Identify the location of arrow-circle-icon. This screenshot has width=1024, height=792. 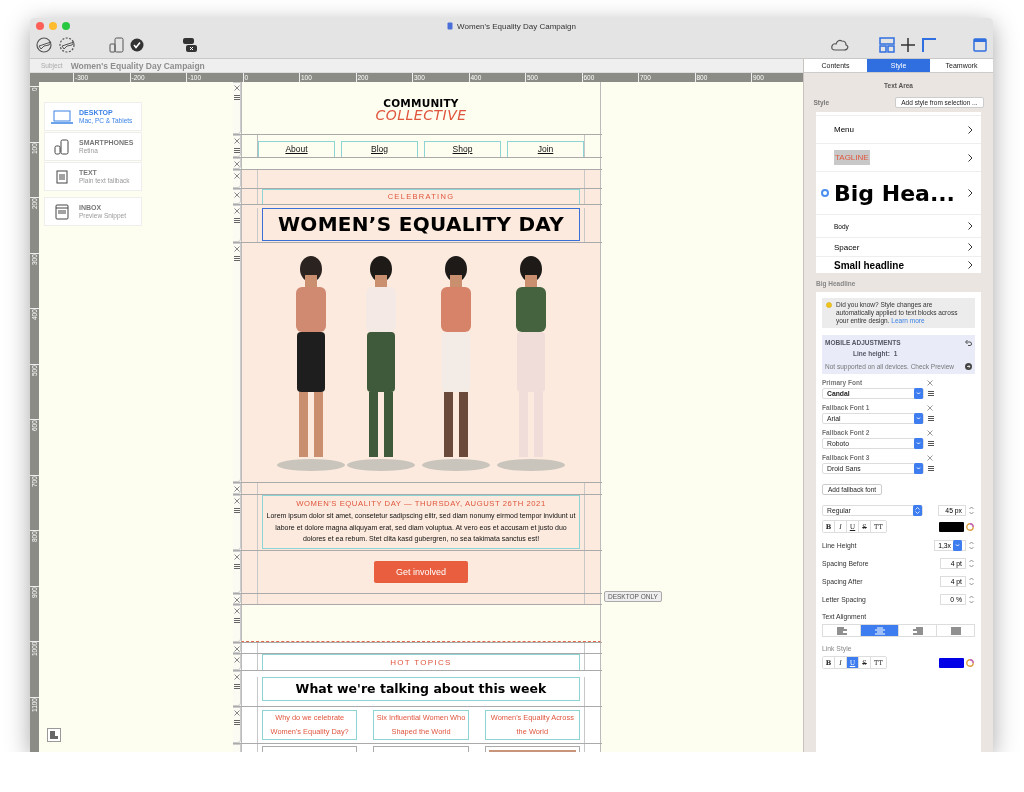
(968, 366).